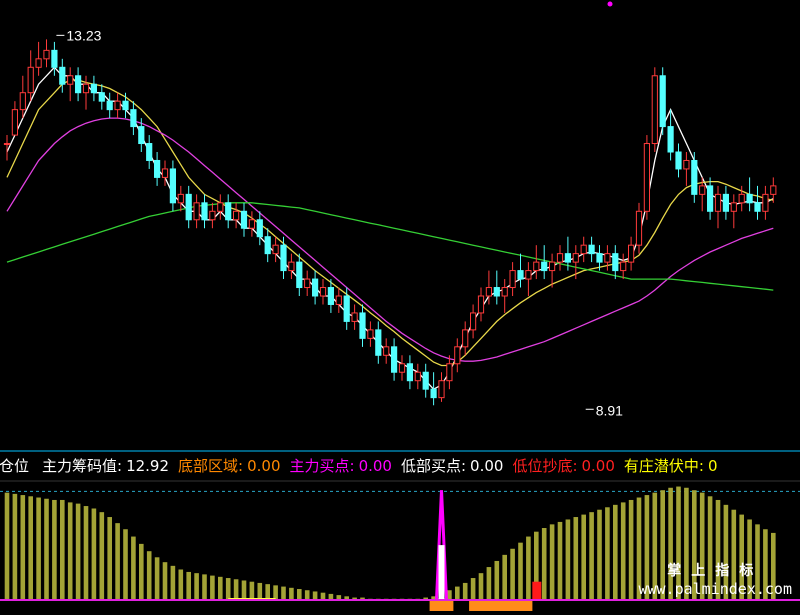 Image resolution: width=800 pixels, height=615 pixels. Describe the element at coordinates (441, 605) in the screenshot. I see `bottom-zone-marker` at that location.